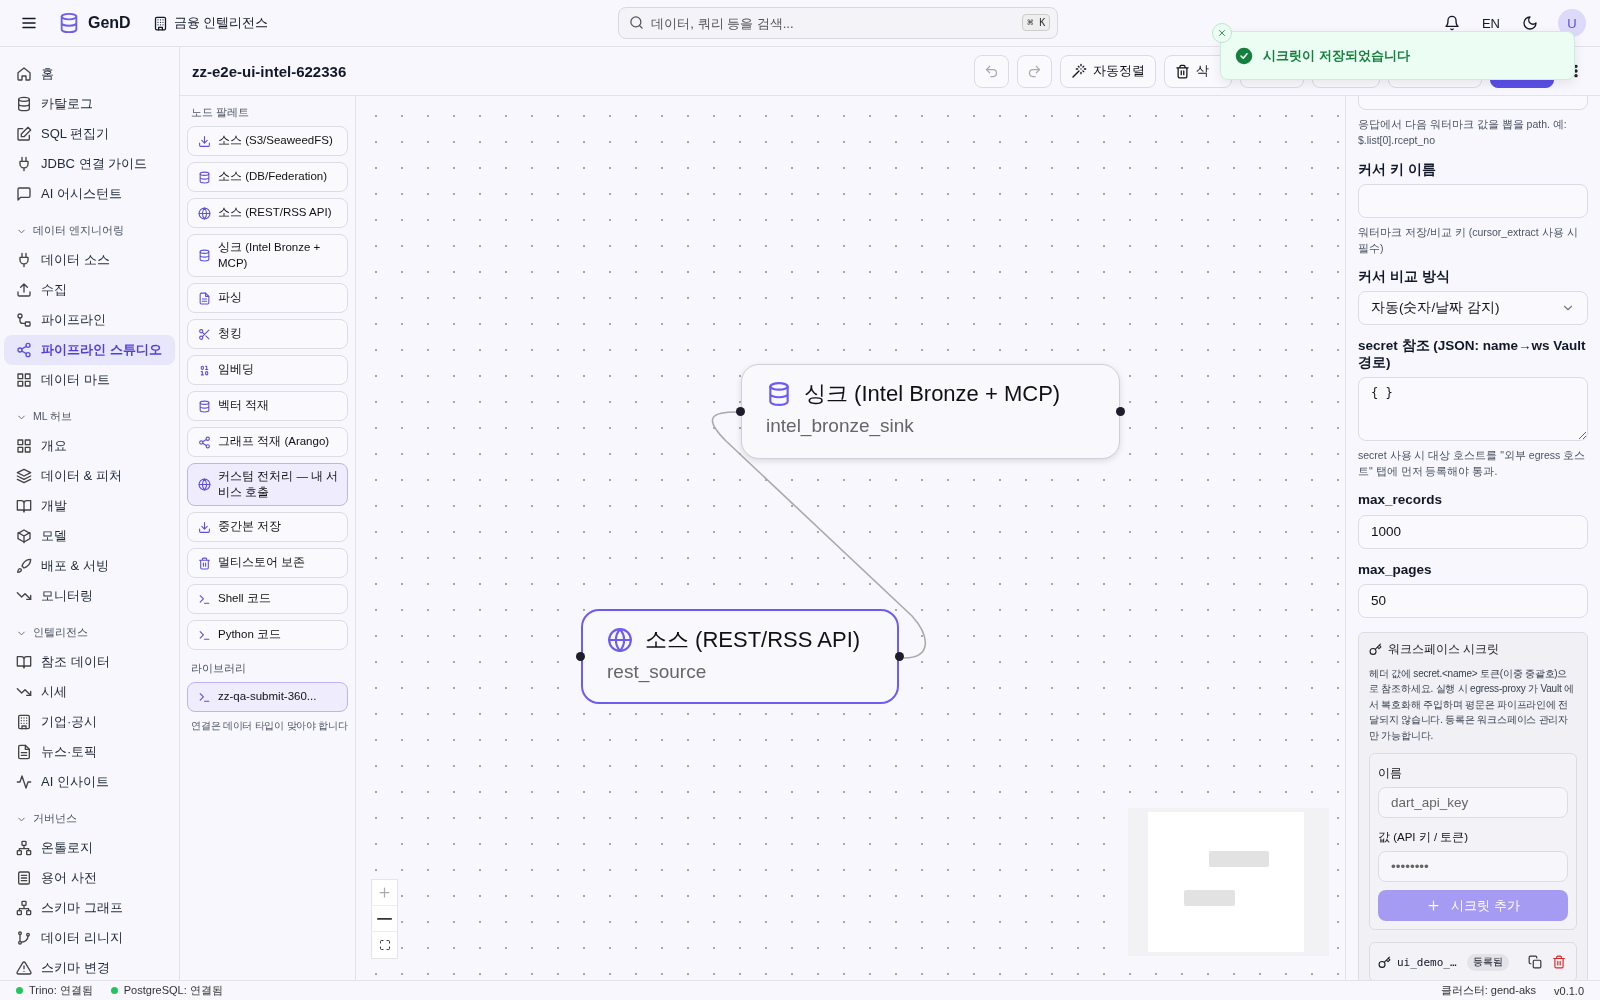 The image size is (1600, 1000). I want to click on sidebar-item: 데이터 소스, so click(89, 260).